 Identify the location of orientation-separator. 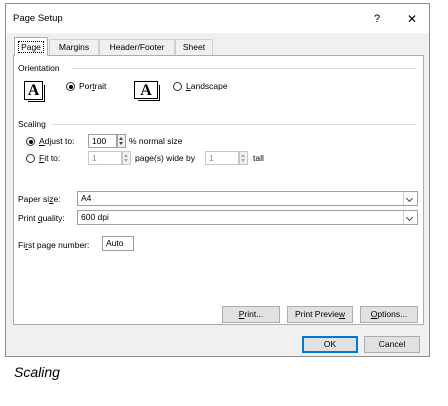
(244, 68).